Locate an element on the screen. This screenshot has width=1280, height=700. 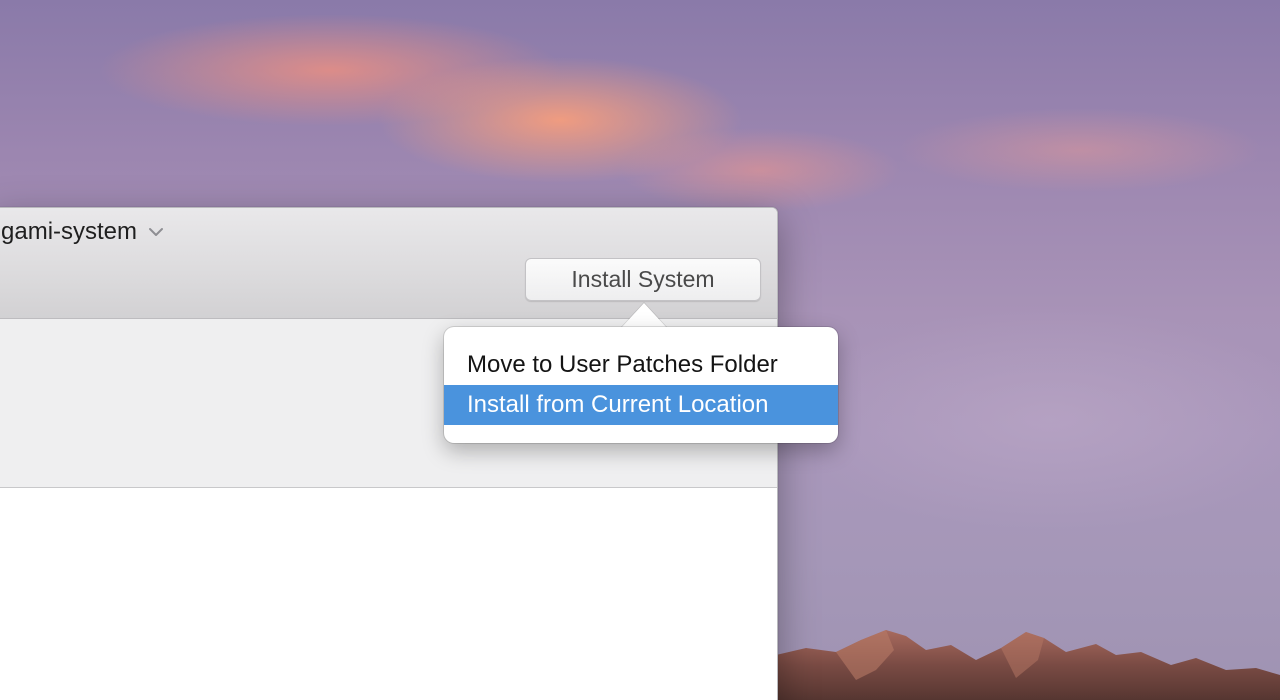
window-title: gami-system is located at coordinates (83, 231).